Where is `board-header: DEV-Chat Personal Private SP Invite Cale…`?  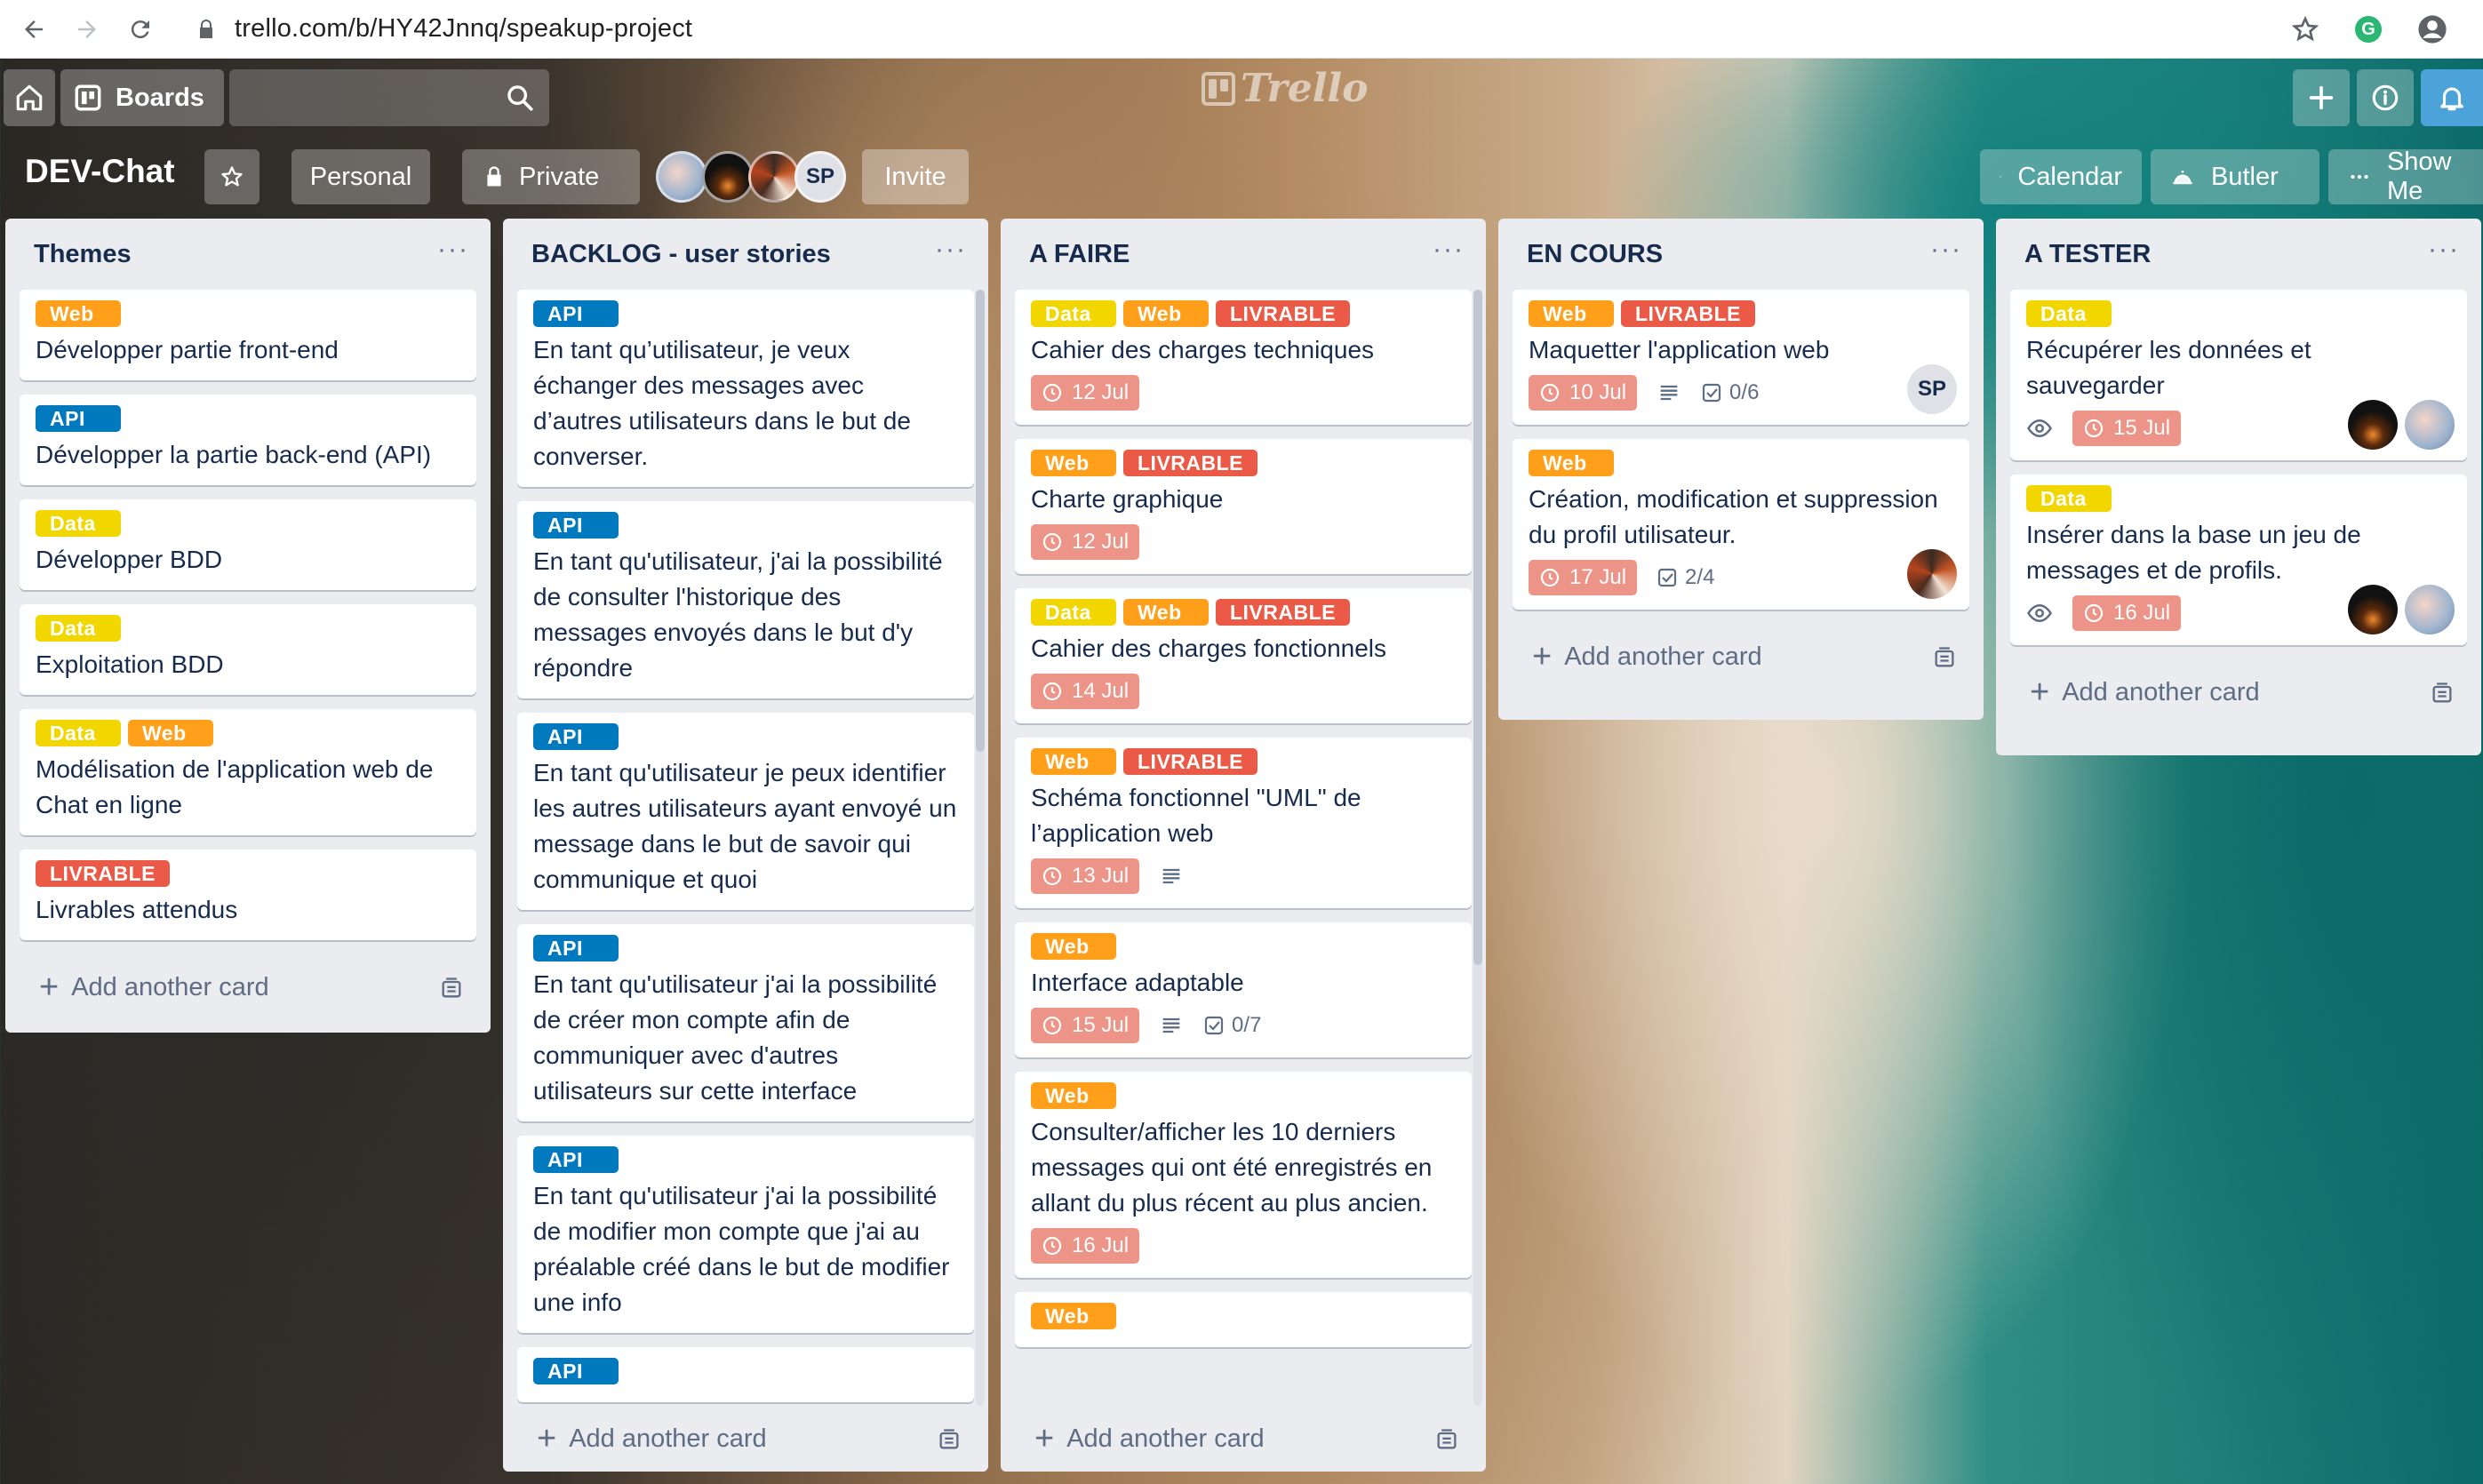
board-header: DEV-Chat Personal Private SP Invite Cale… is located at coordinates (1241, 176).